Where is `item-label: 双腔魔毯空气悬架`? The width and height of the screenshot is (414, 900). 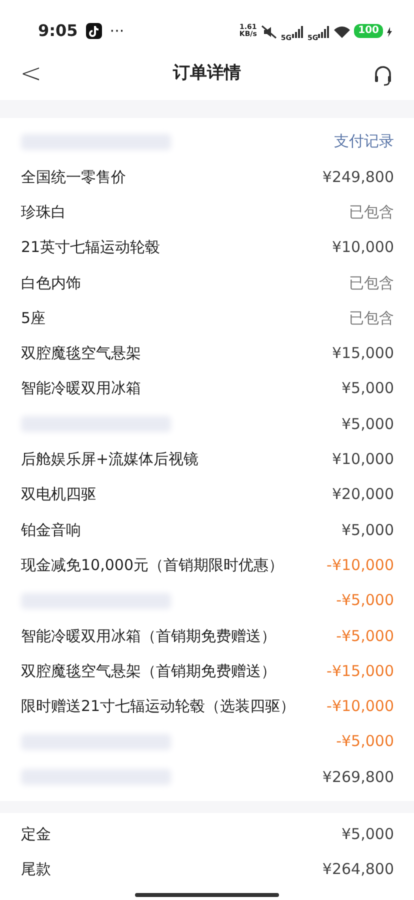 item-label: 双腔魔毯空气悬架 is located at coordinates (81, 353).